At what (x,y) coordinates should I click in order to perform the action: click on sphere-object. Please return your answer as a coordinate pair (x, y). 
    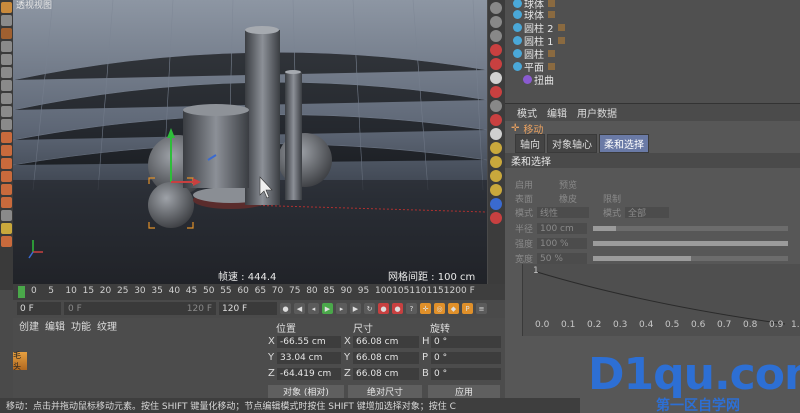
    Looking at the image, I should click on (171, 205).